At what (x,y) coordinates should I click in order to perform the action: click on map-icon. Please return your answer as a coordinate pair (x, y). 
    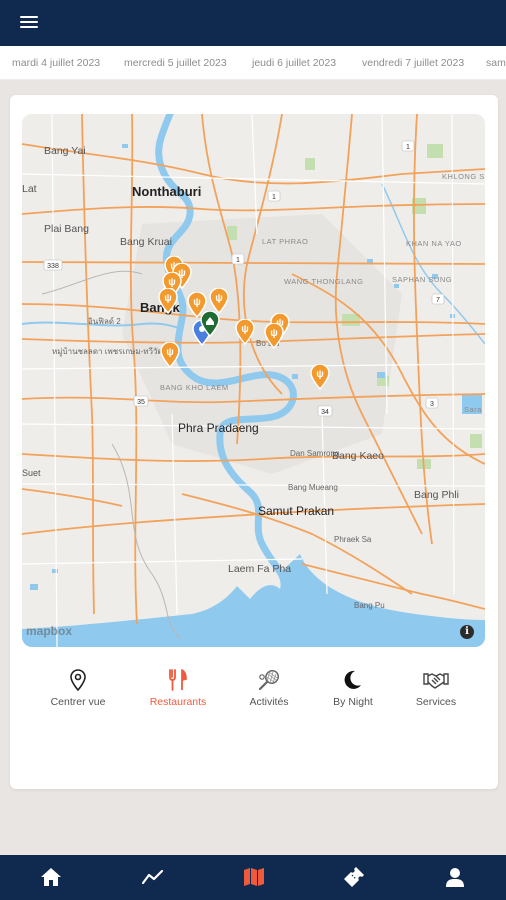
    Looking at the image, I should click on (254, 877).